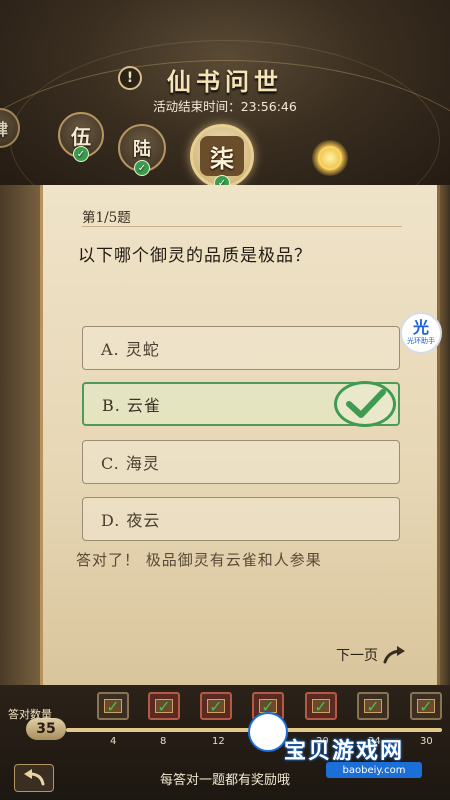 The image size is (450, 800). I want to click on answer-feedback: 答对了！ 极品御灵有云雀和人参果, so click(199, 560).